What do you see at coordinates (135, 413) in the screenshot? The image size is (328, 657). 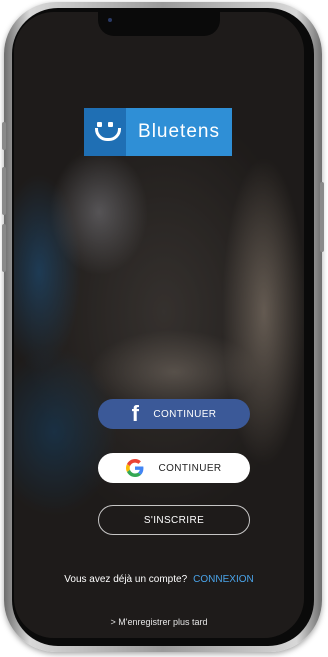 I see `facebook-icon: f` at bounding box center [135, 413].